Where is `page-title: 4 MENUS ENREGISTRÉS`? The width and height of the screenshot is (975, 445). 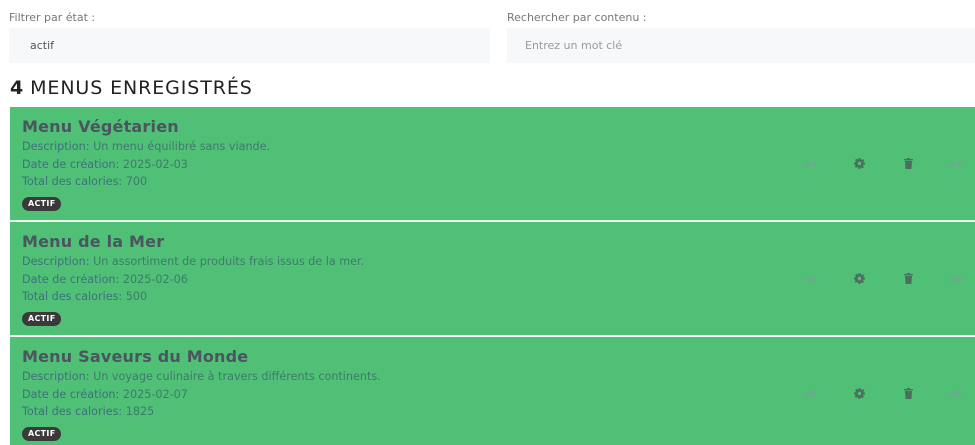 page-title: 4 MENUS ENREGISTRÉS is located at coordinates (131, 88).